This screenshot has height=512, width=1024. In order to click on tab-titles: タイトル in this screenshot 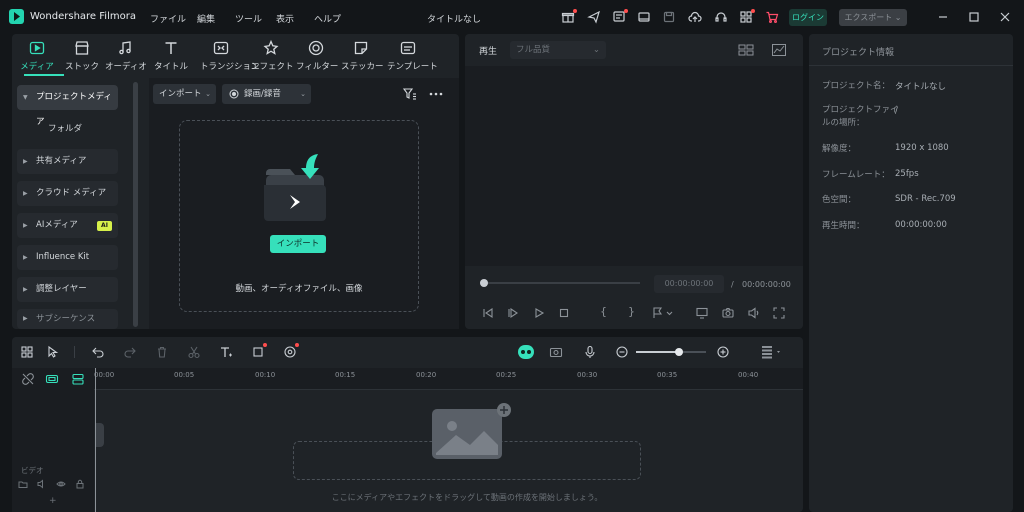, I will do `click(171, 55)`.